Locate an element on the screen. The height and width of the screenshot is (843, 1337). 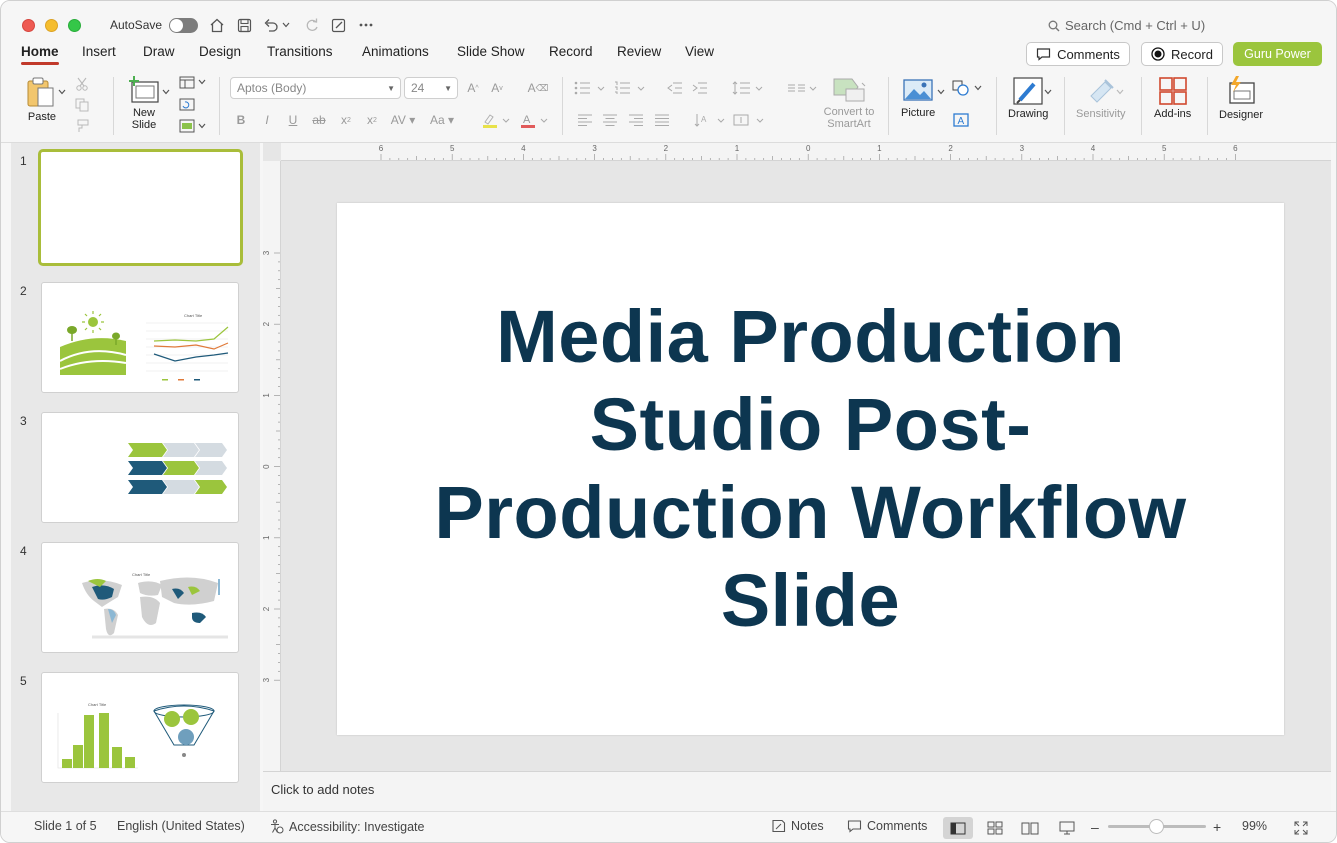
superscript-icon: x2 is located at coordinates (346, 120).